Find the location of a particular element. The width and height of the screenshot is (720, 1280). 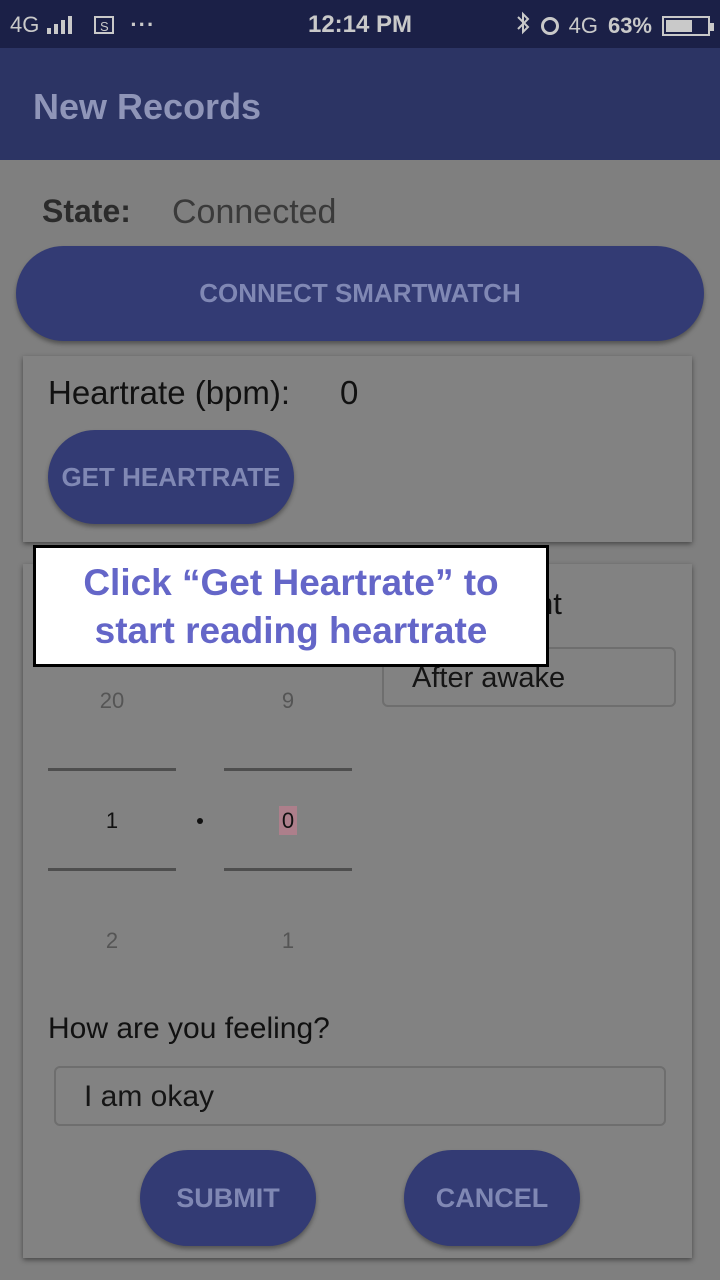

network-type-right: 4G is located at coordinates (583, 25).